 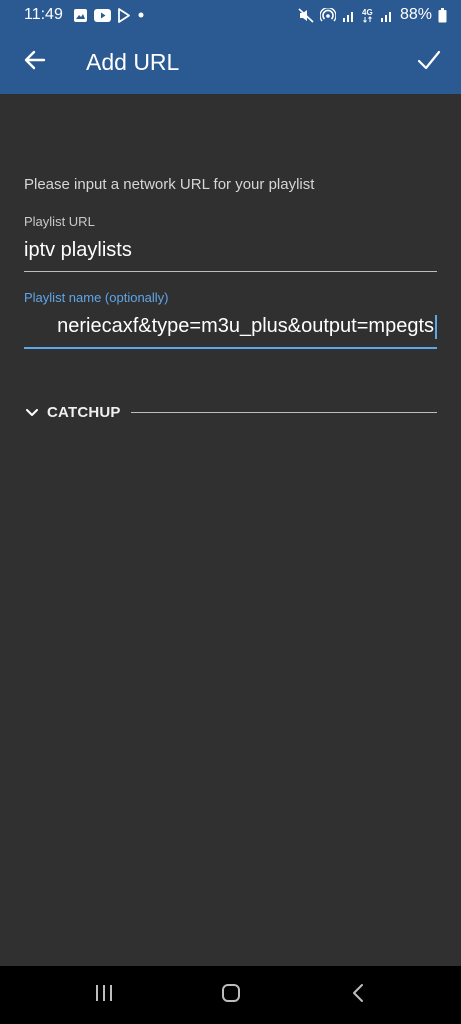 I want to click on battery-percent: 88%, so click(x=415, y=14).